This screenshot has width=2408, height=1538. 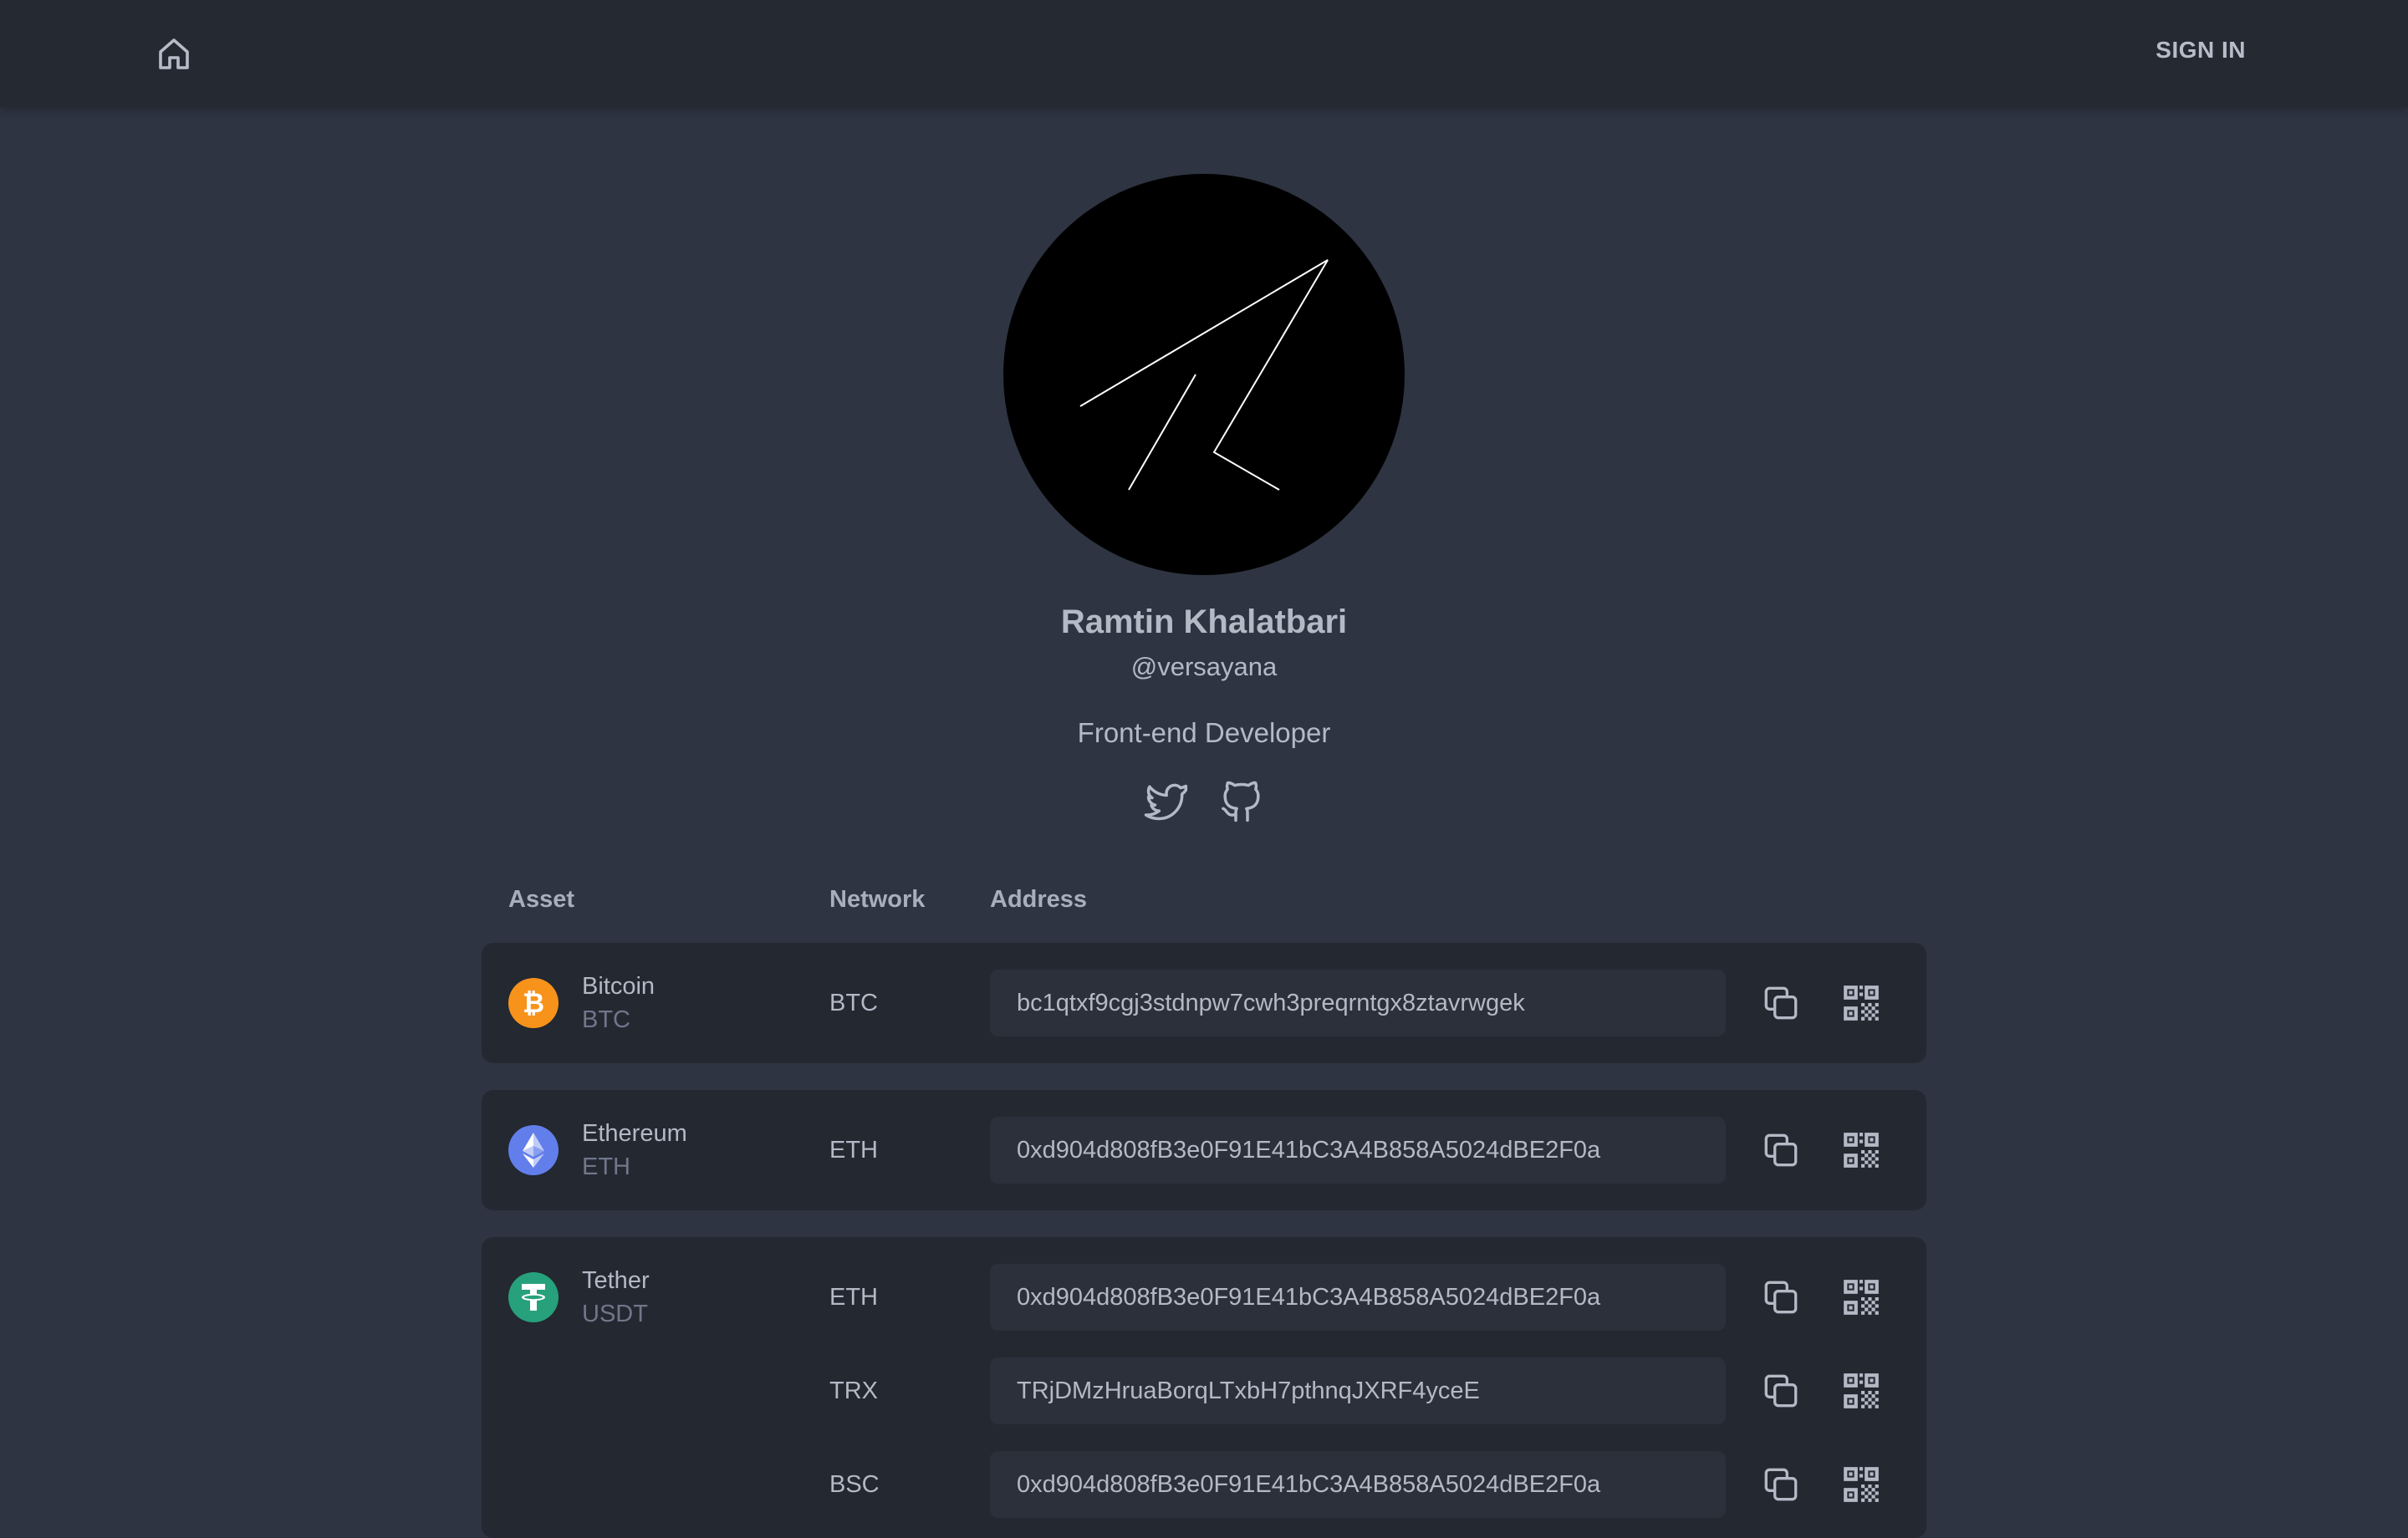 I want to click on column-header-address: Address, so click(x=1039, y=899).